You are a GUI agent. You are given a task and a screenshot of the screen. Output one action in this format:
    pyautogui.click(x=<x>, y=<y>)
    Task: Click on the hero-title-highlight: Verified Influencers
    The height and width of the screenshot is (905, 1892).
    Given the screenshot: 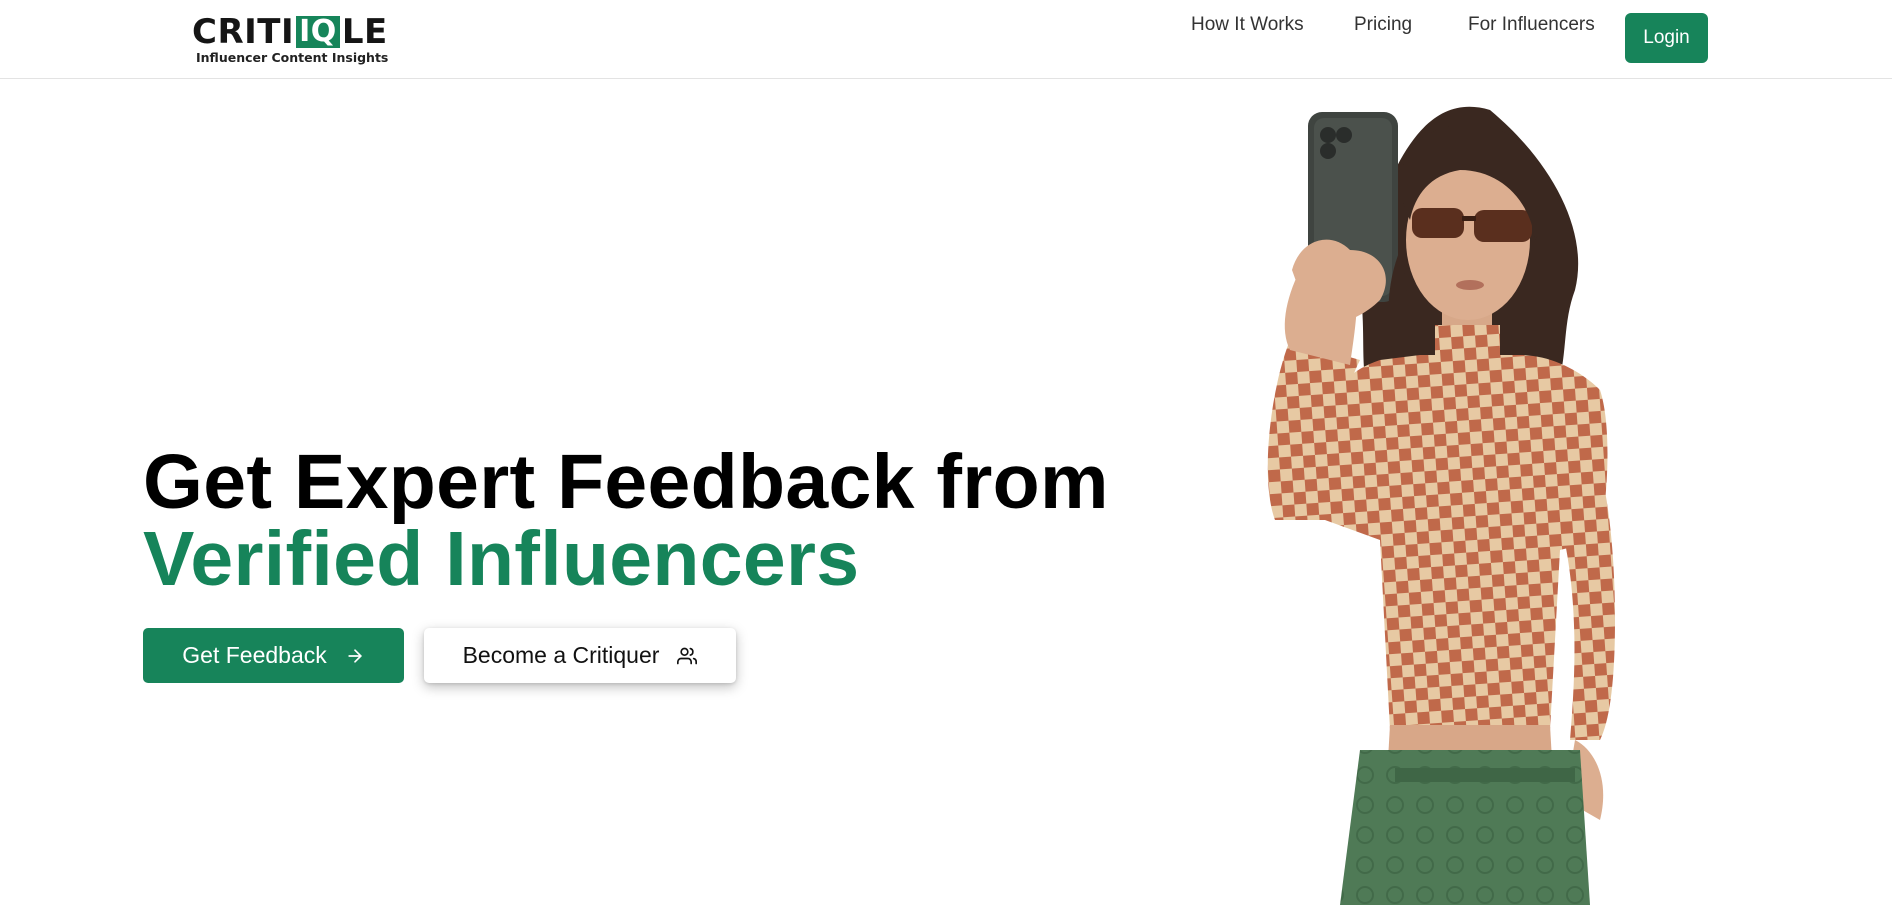 What is the action you would take?
    pyautogui.click(x=501, y=559)
    